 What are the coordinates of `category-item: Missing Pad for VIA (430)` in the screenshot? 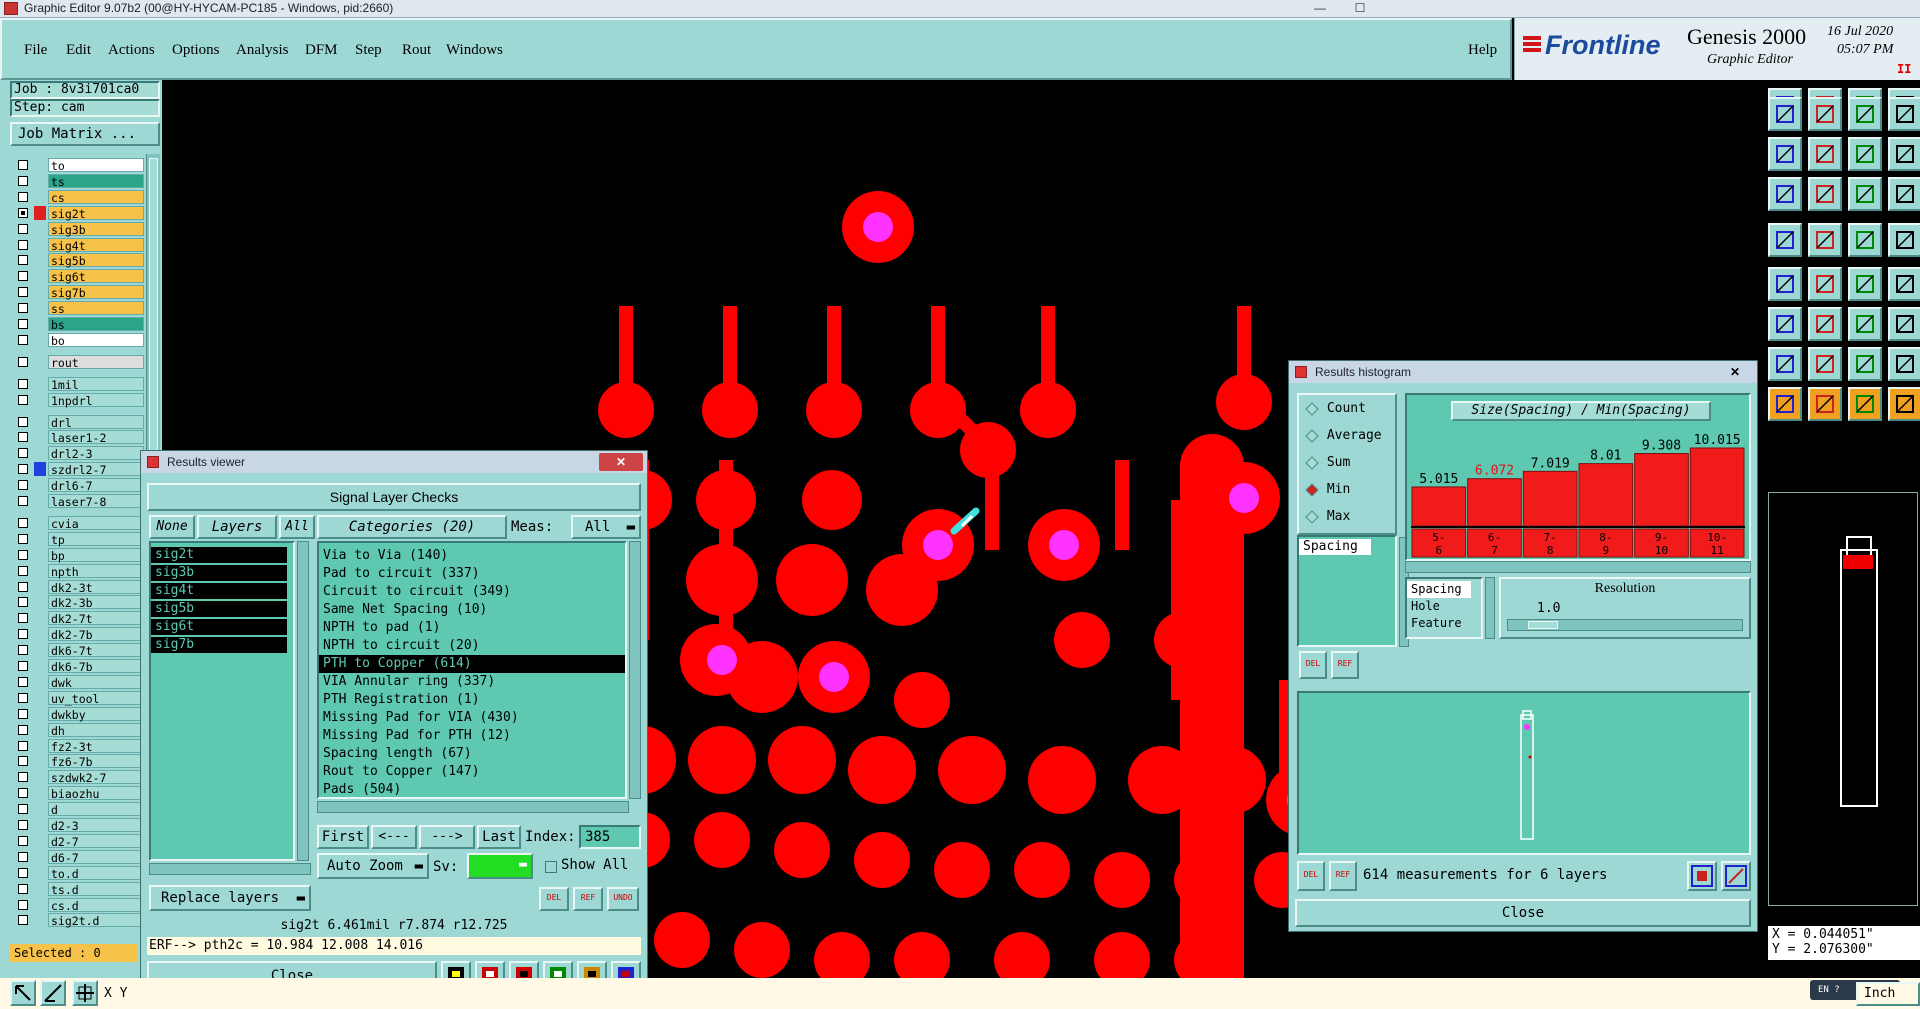 It's located at (472, 718).